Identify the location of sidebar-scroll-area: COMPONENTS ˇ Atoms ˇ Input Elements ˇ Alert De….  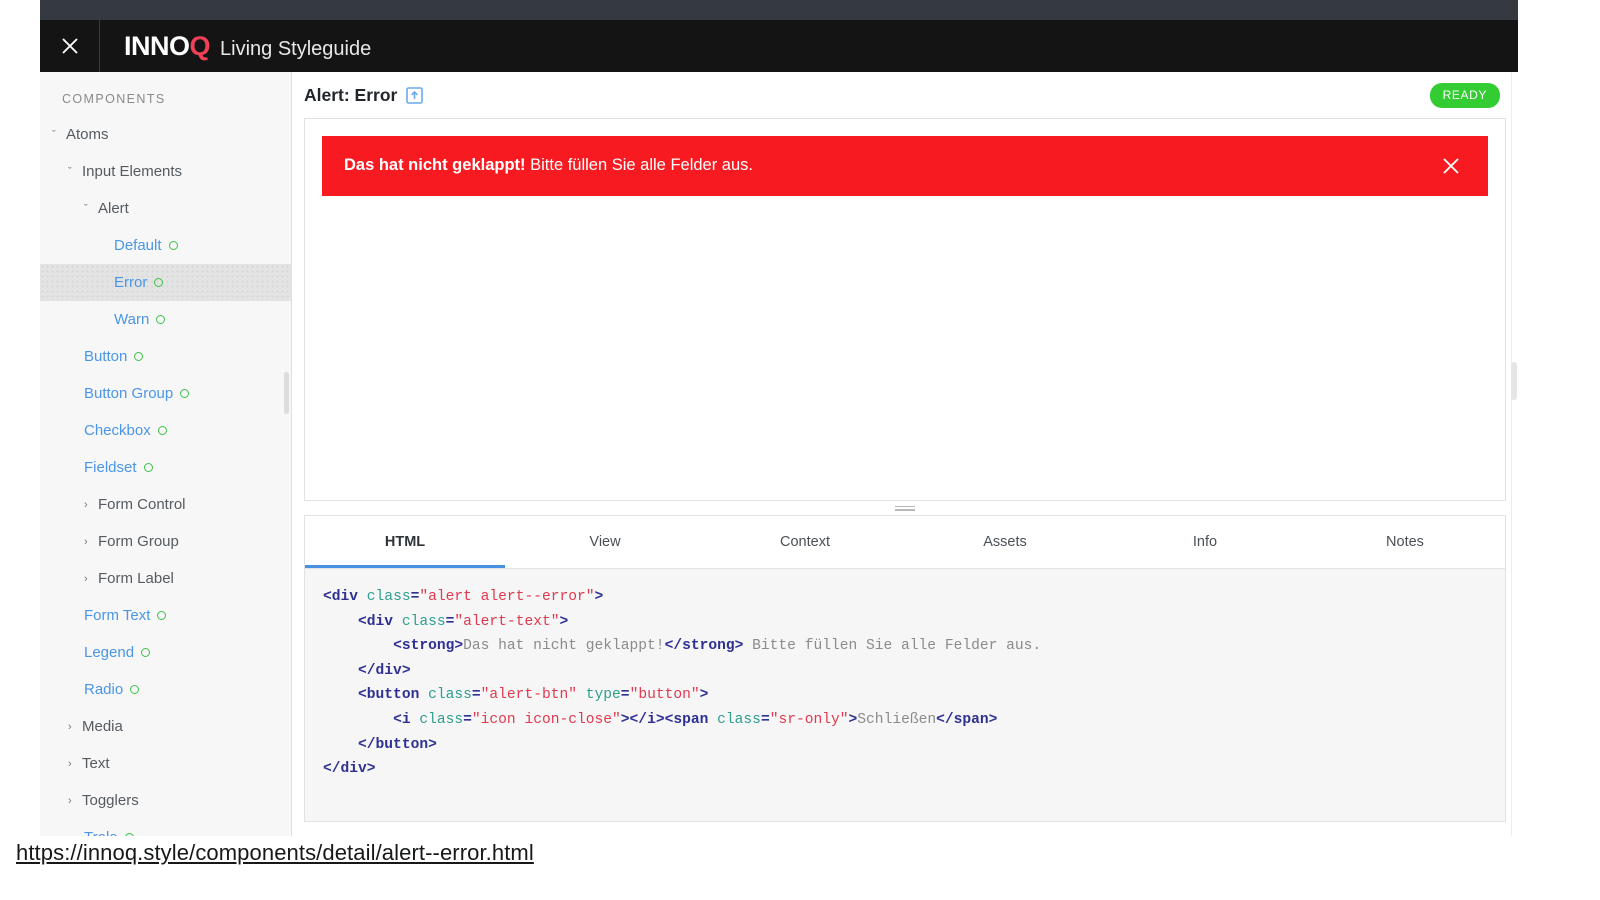
(165, 454).